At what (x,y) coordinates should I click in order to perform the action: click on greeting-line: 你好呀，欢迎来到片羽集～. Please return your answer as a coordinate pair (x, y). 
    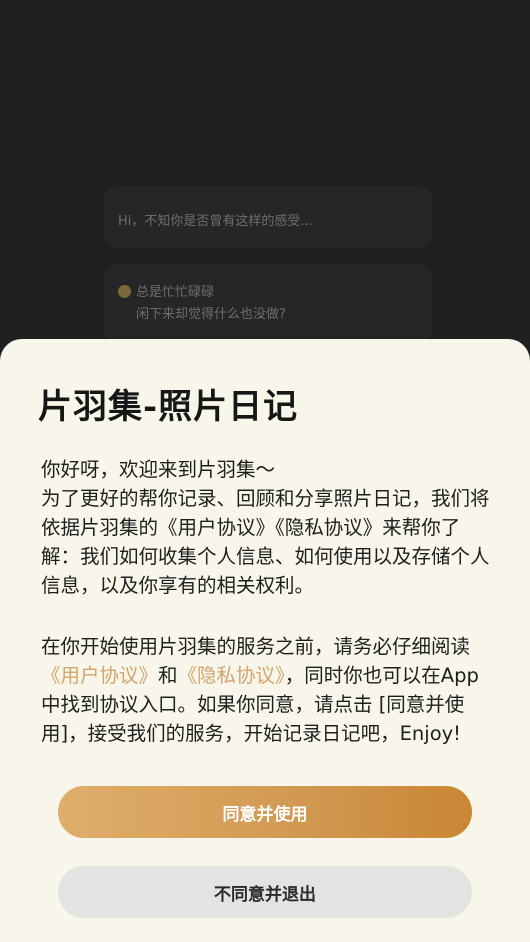
    Looking at the image, I should click on (158, 469).